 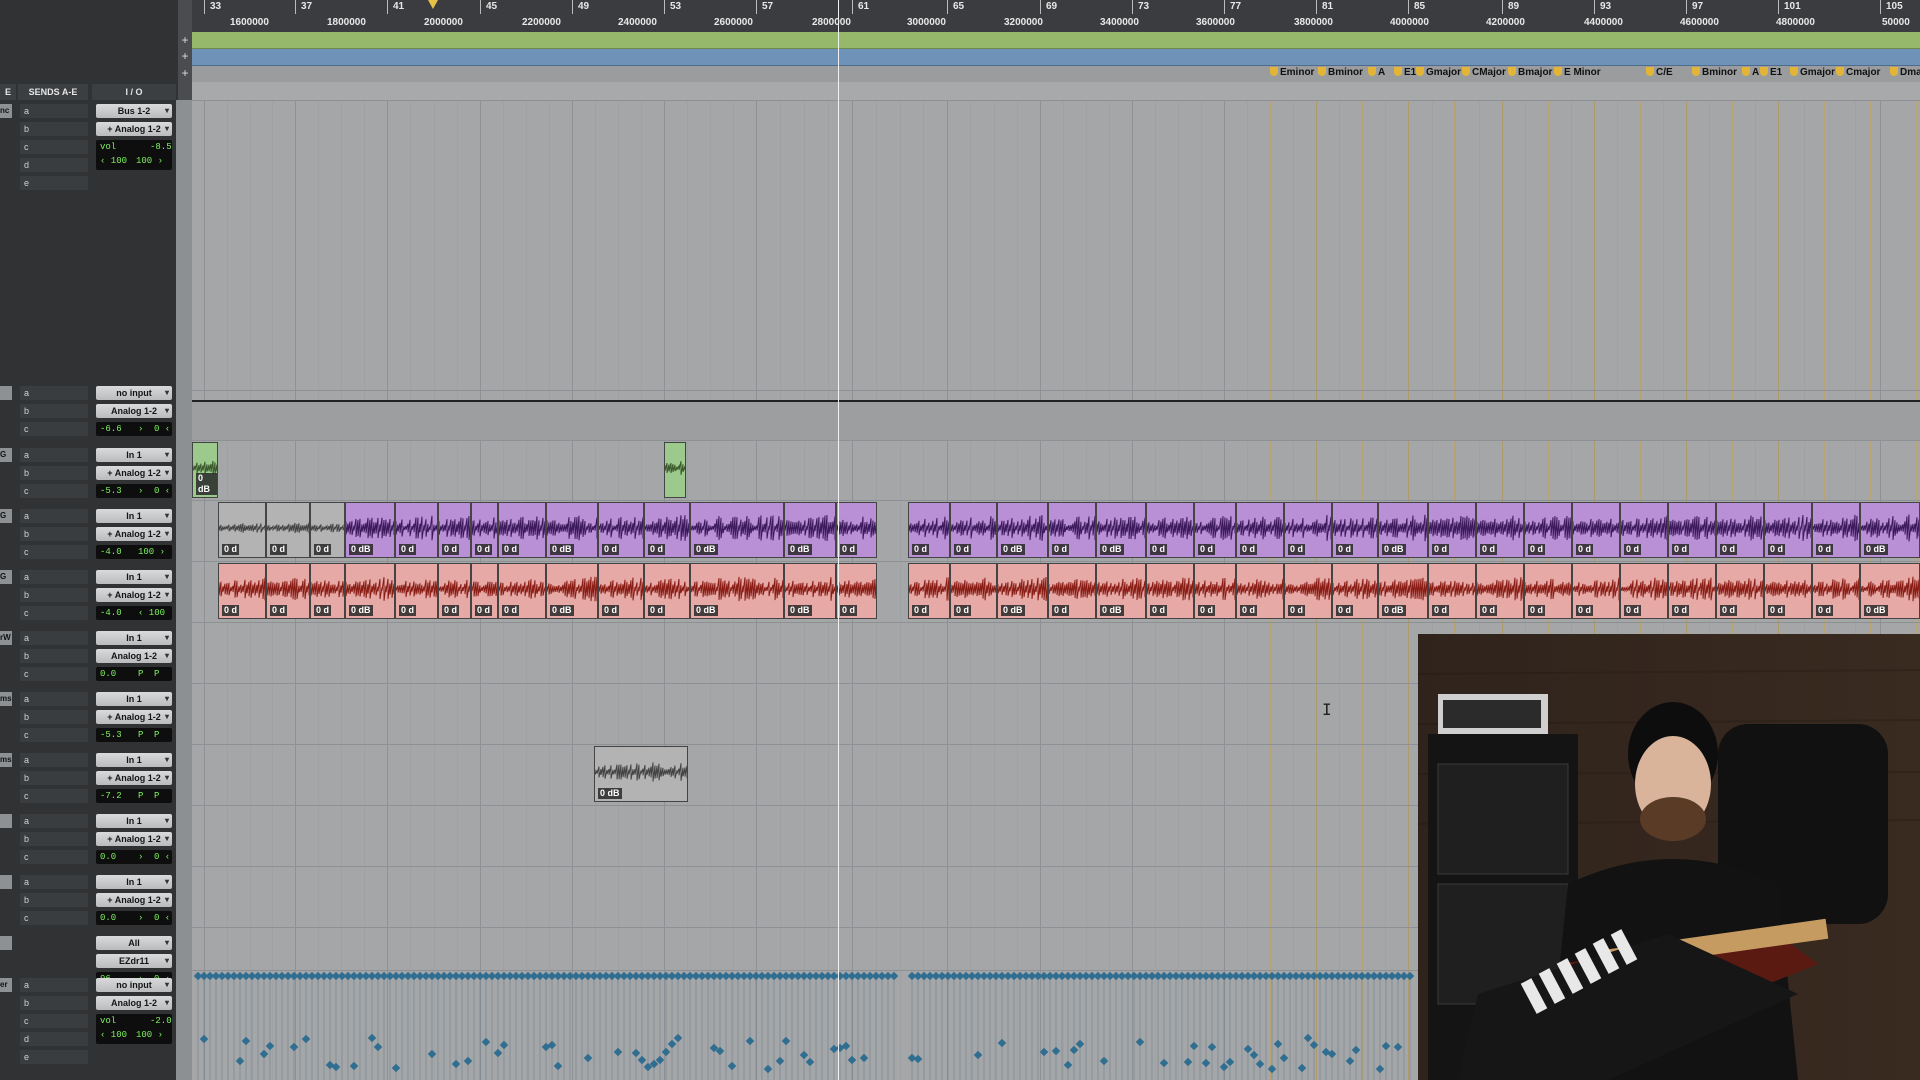 I want to click on output-selector: + Analog 1-2, so click(x=134, y=595).